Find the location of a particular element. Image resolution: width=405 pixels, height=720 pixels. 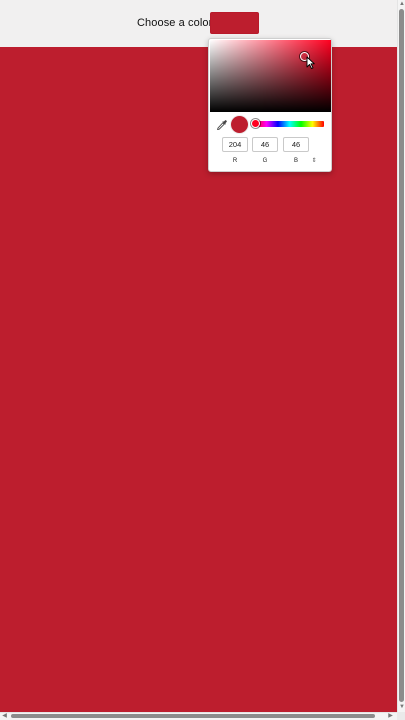

up-down-arrows-icon: ⇕ is located at coordinates (314, 161).